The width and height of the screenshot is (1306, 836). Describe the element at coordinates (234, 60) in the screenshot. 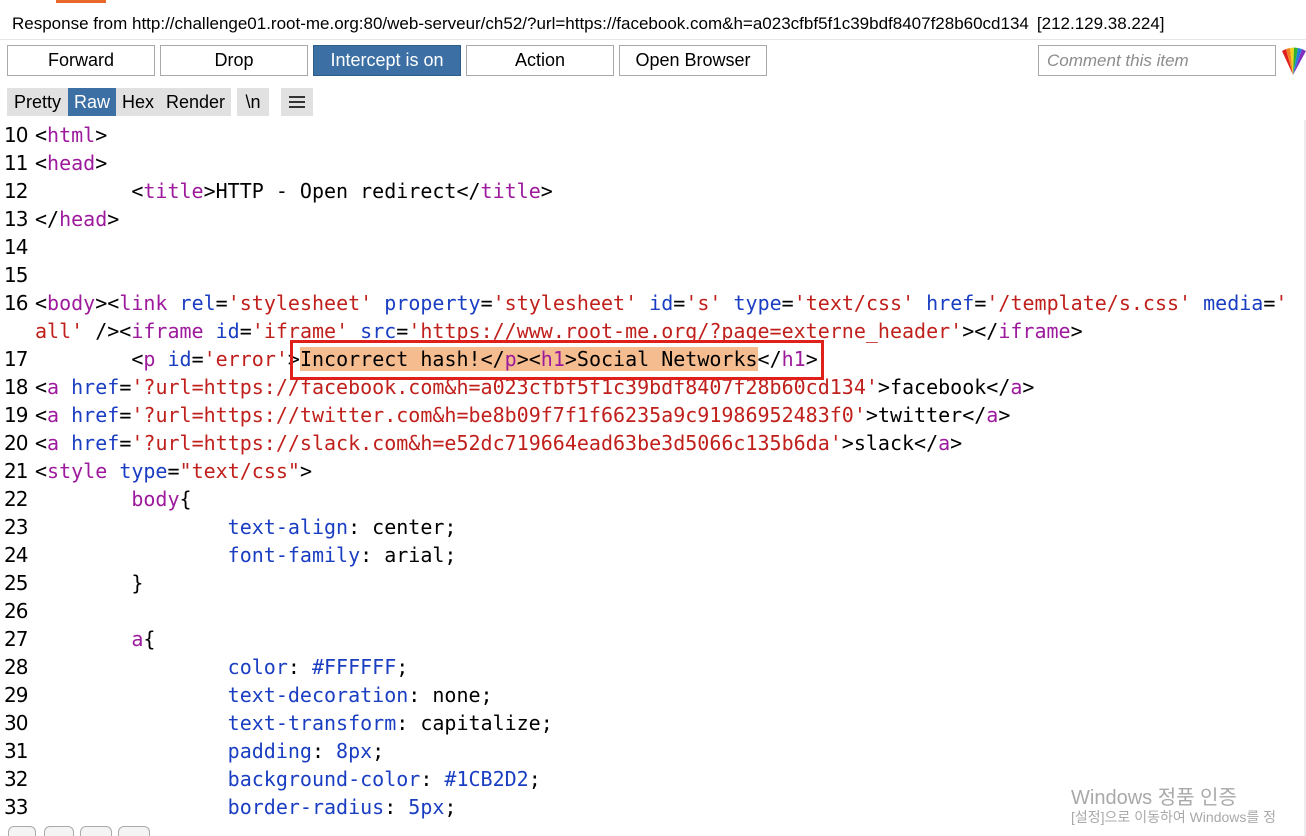

I see `drop-button: Drop` at that location.